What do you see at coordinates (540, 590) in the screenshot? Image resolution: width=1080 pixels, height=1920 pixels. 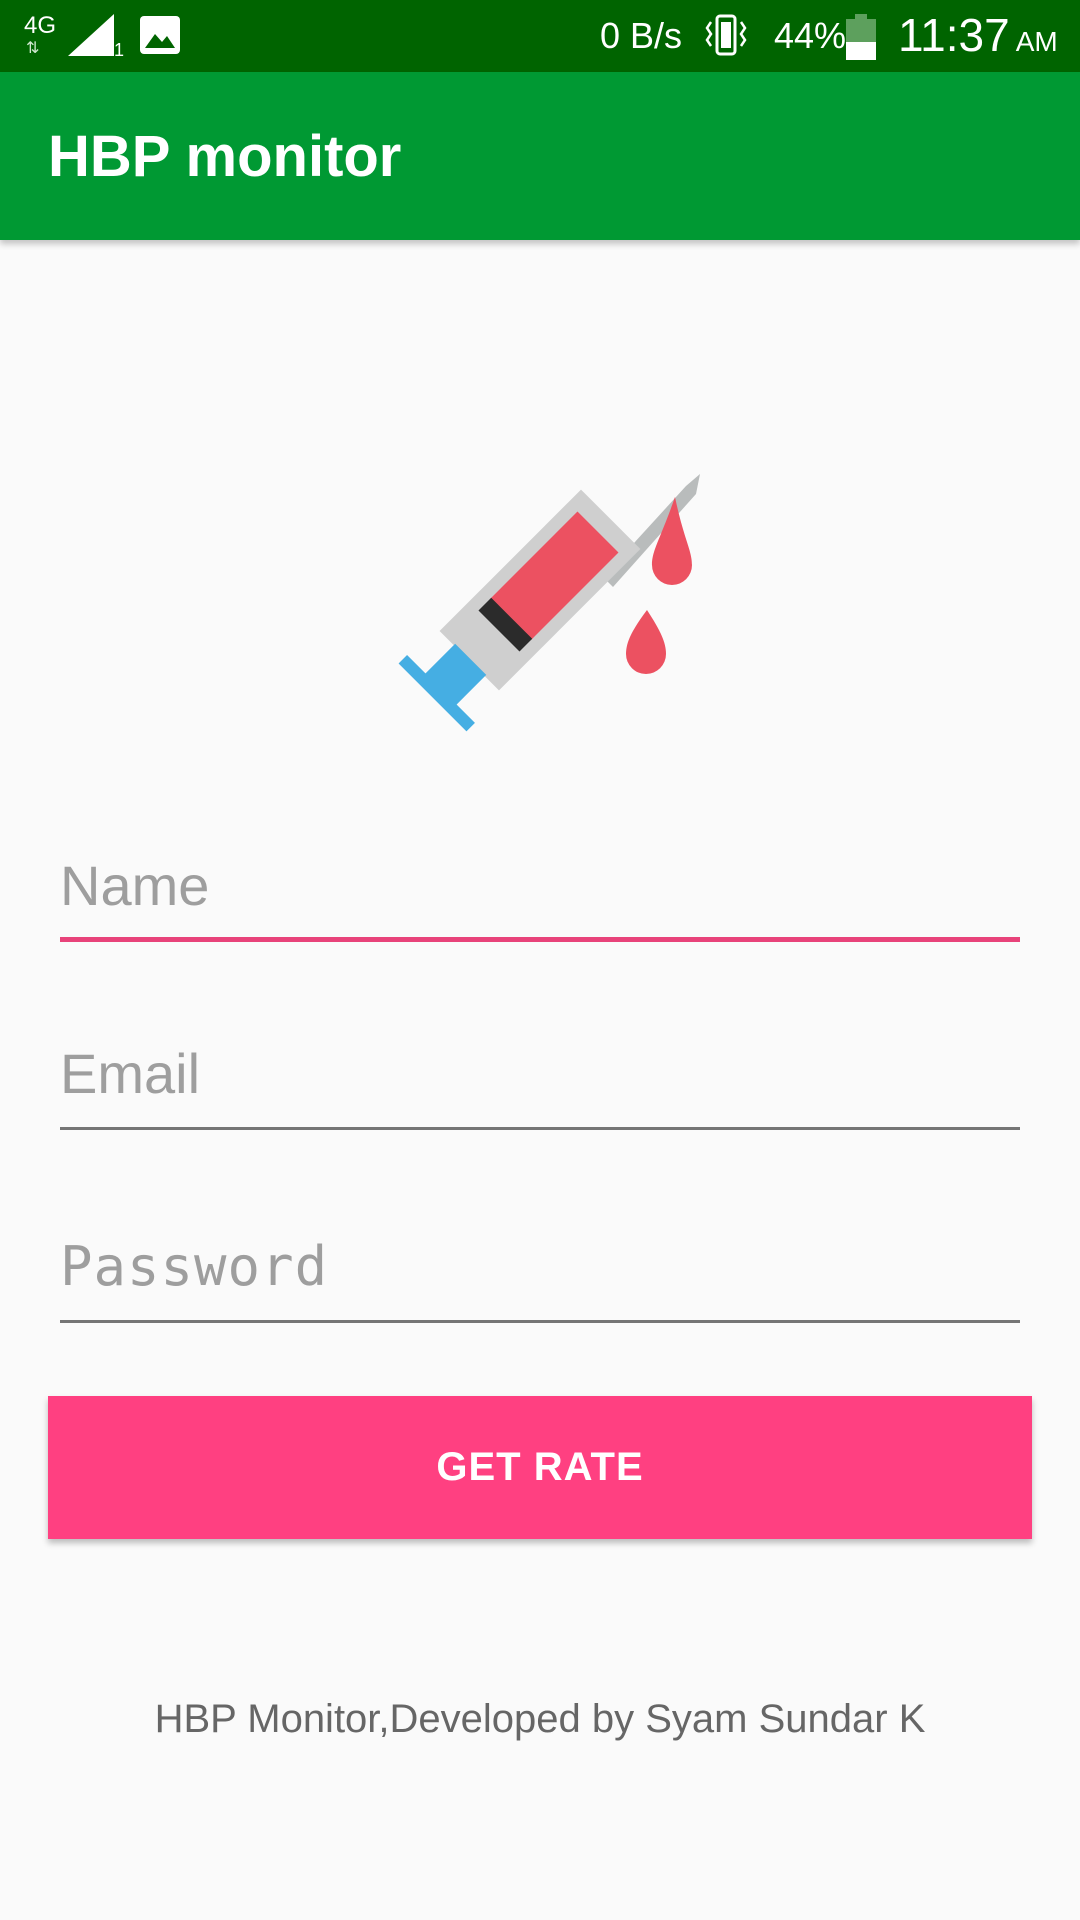 I see `syringe-icon` at bounding box center [540, 590].